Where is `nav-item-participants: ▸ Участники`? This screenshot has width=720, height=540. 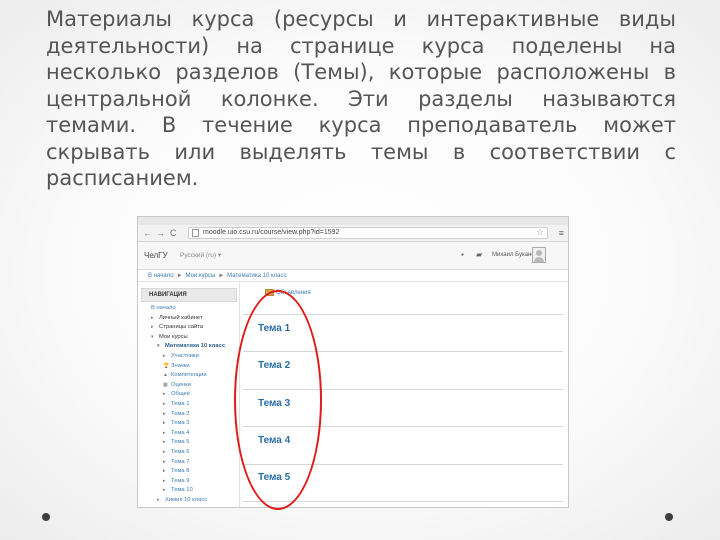
nav-item-participants: ▸ Участники is located at coordinates (189, 357).